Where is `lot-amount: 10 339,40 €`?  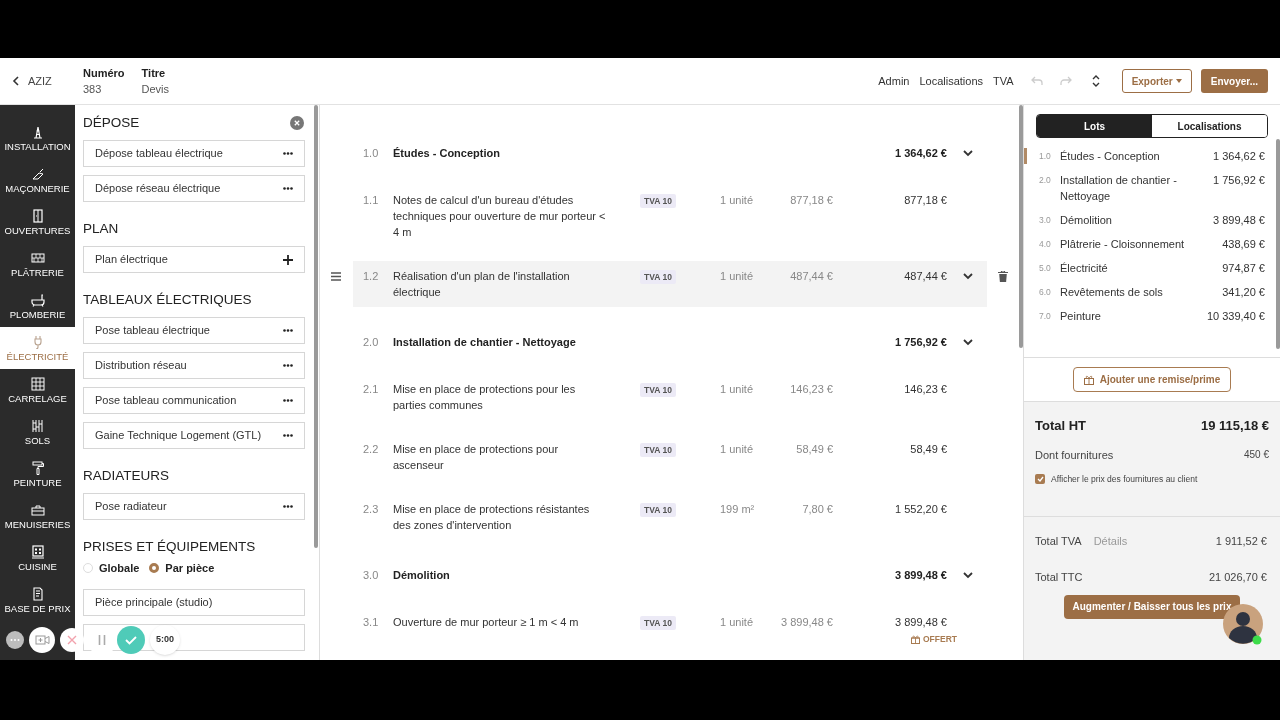
lot-amount: 10 339,40 € is located at coordinates (1235, 316).